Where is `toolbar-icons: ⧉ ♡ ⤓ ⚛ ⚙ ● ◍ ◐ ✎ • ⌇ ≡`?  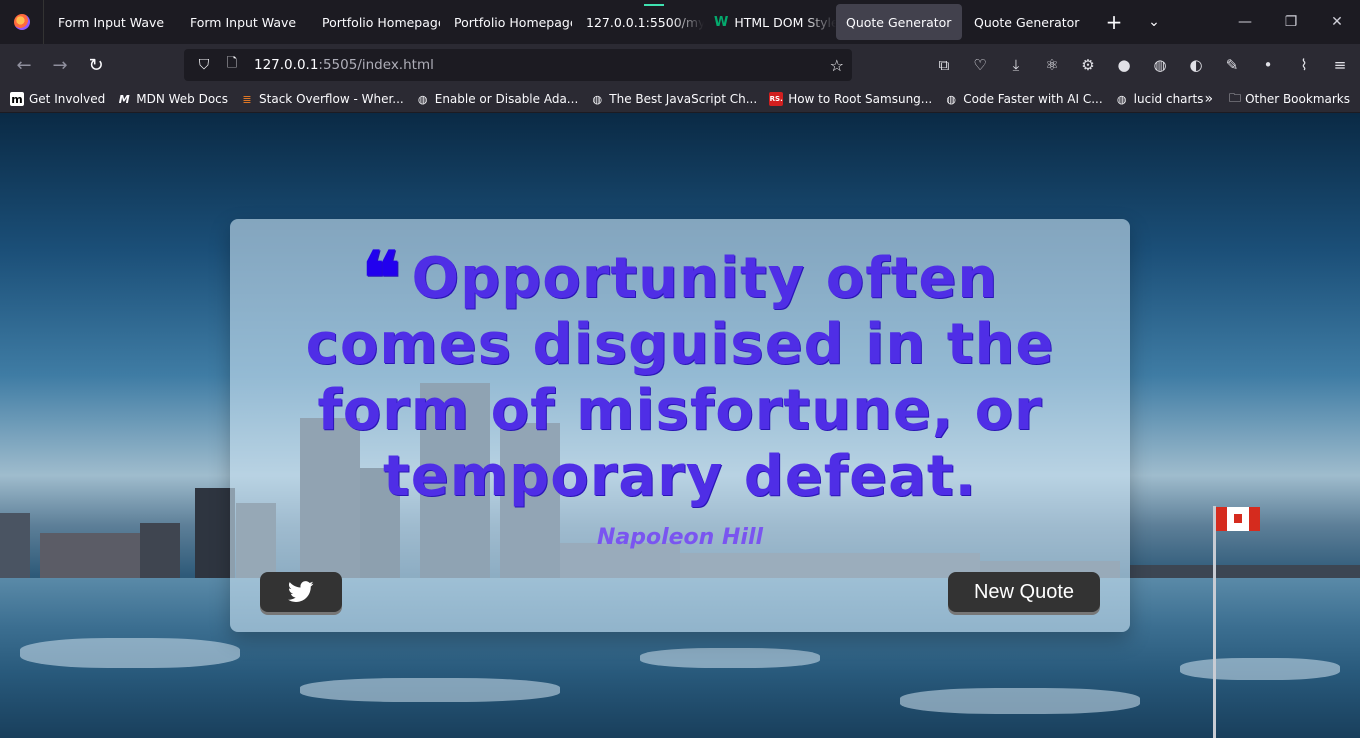 toolbar-icons: ⧉ ♡ ⤓ ⚛ ⚙ ● ◍ ◐ ✎ • ⌇ ≡ is located at coordinates (1142, 65).